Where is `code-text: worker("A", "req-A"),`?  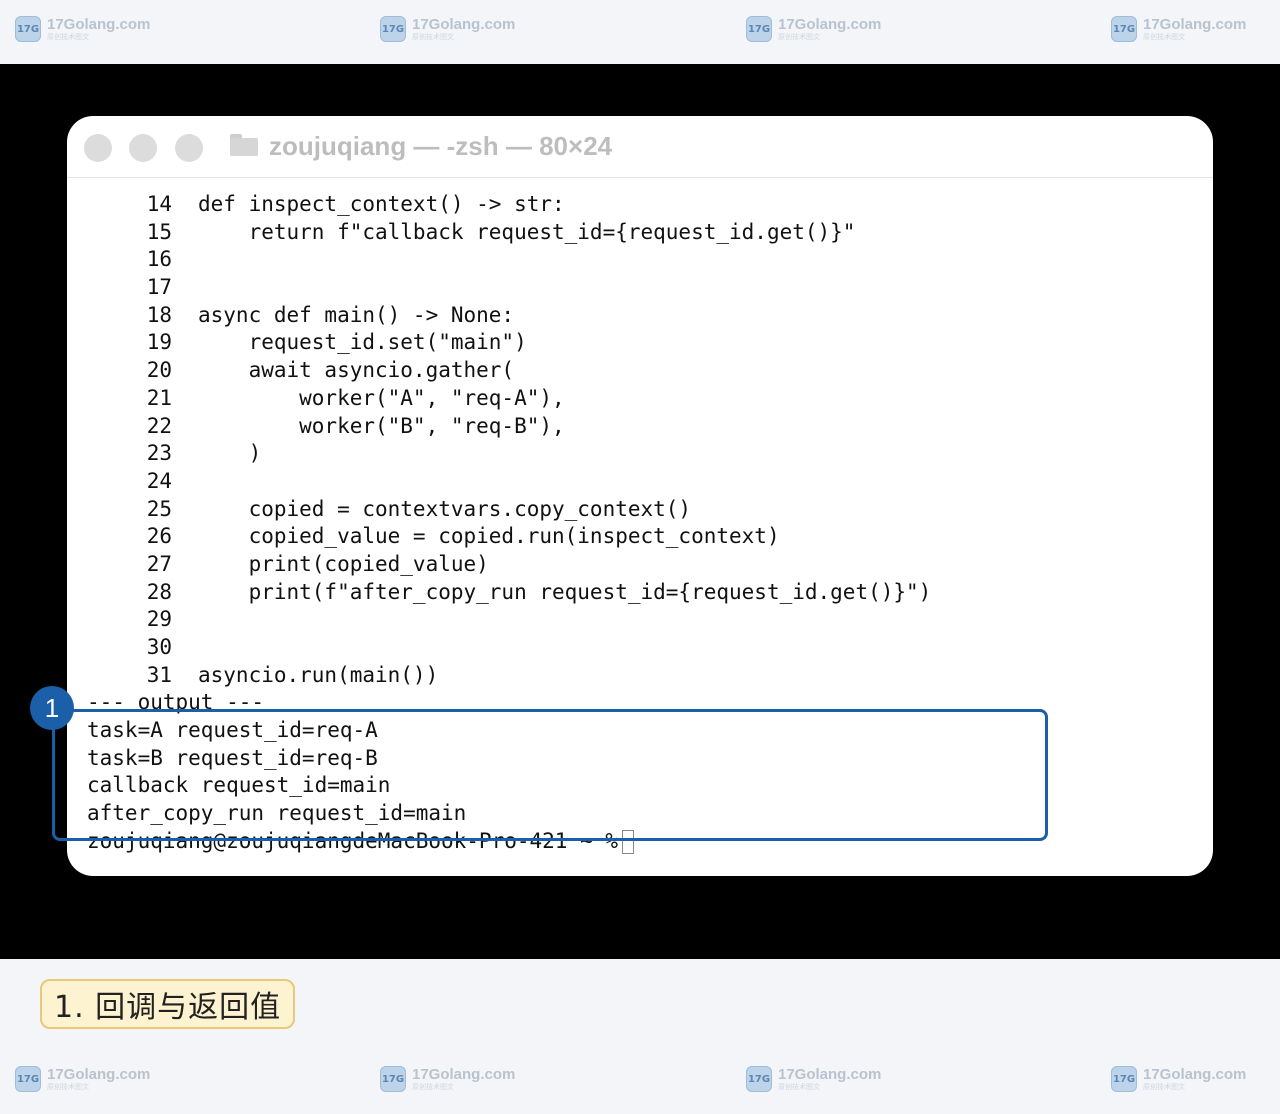 code-text: worker("A", "req-A"), is located at coordinates (381, 397).